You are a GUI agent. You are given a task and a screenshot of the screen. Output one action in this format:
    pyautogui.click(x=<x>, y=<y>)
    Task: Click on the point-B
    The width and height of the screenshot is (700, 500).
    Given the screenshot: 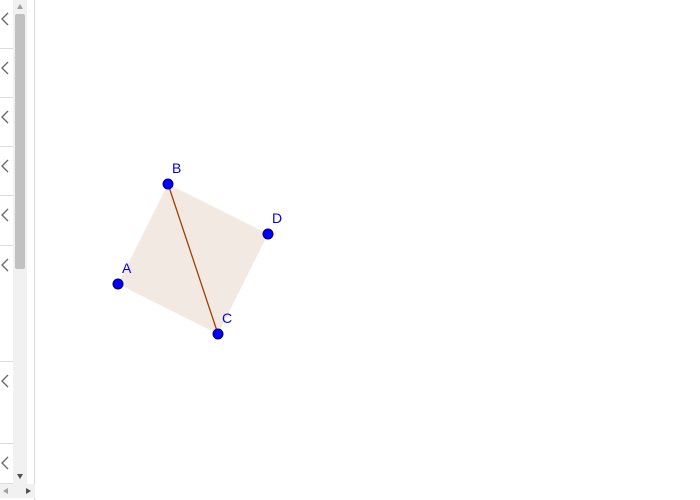 What is the action you would take?
    pyautogui.click(x=168, y=184)
    